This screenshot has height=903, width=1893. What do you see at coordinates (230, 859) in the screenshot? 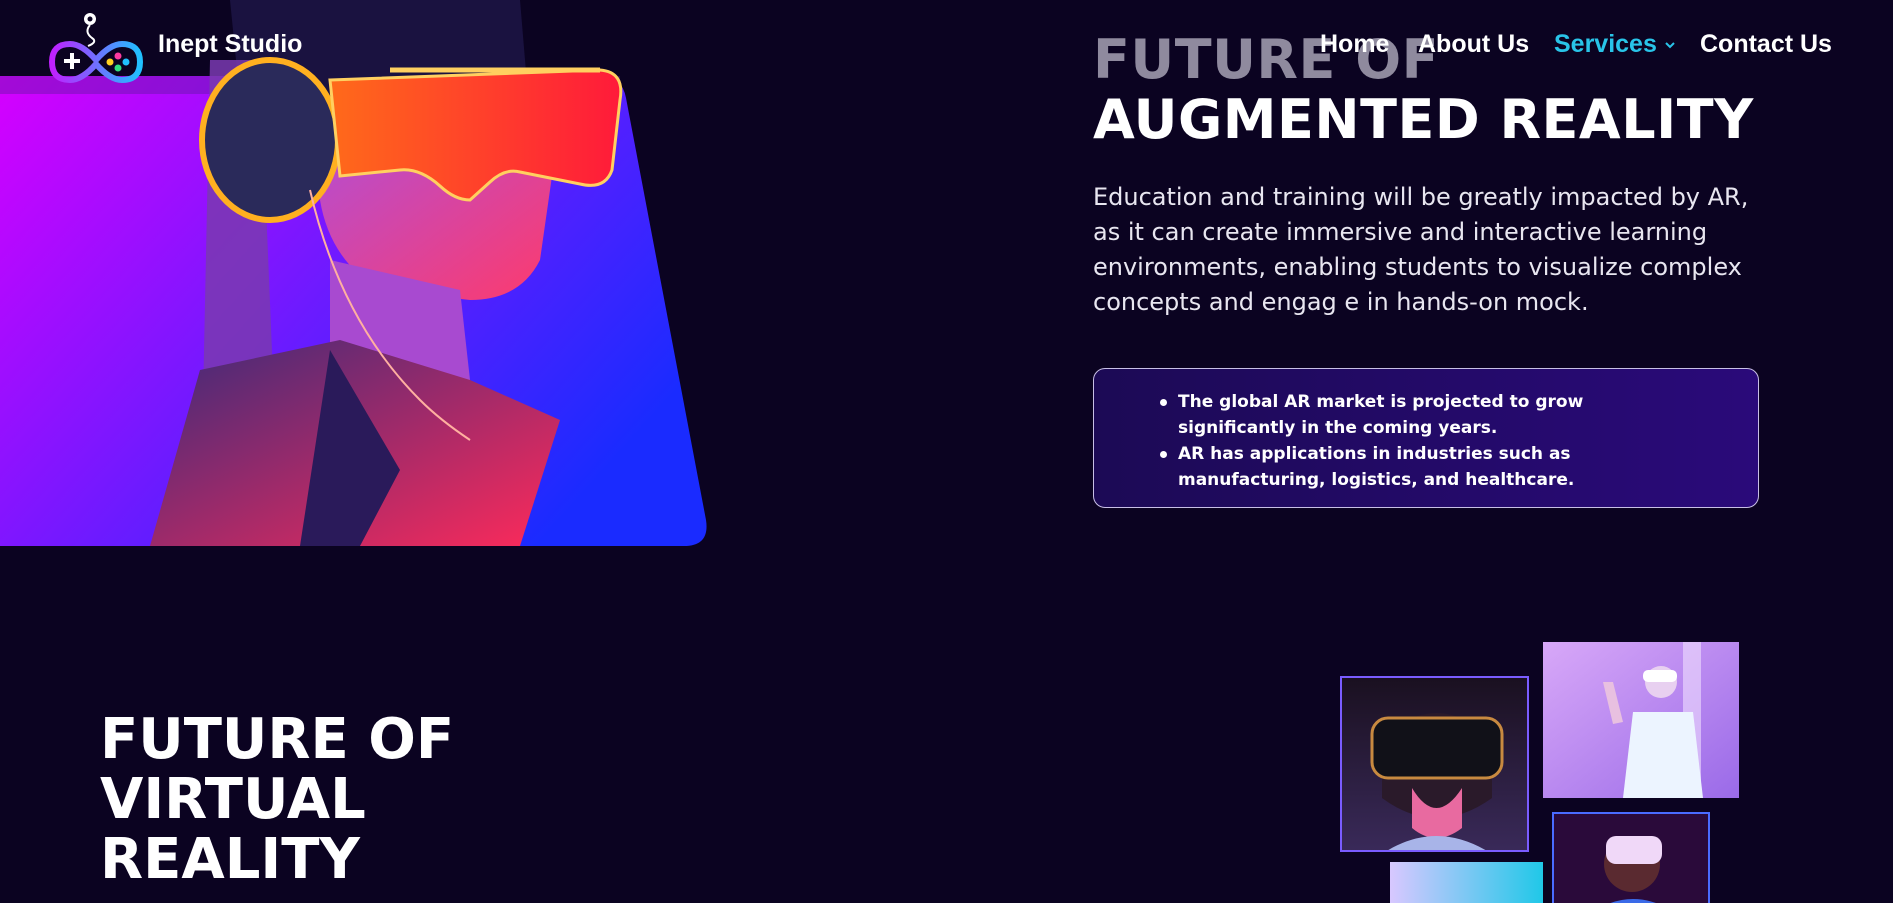
I see `vr-title-line3: REALITY` at bounding box center [230, 859].